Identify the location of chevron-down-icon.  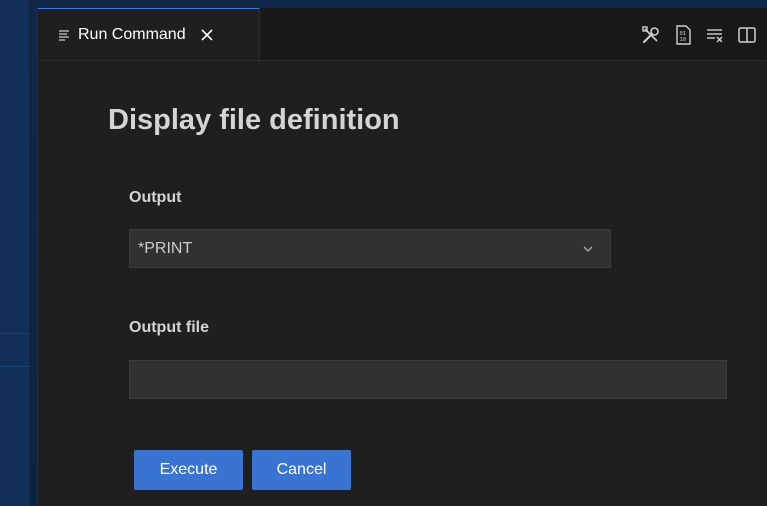
(588, 249).